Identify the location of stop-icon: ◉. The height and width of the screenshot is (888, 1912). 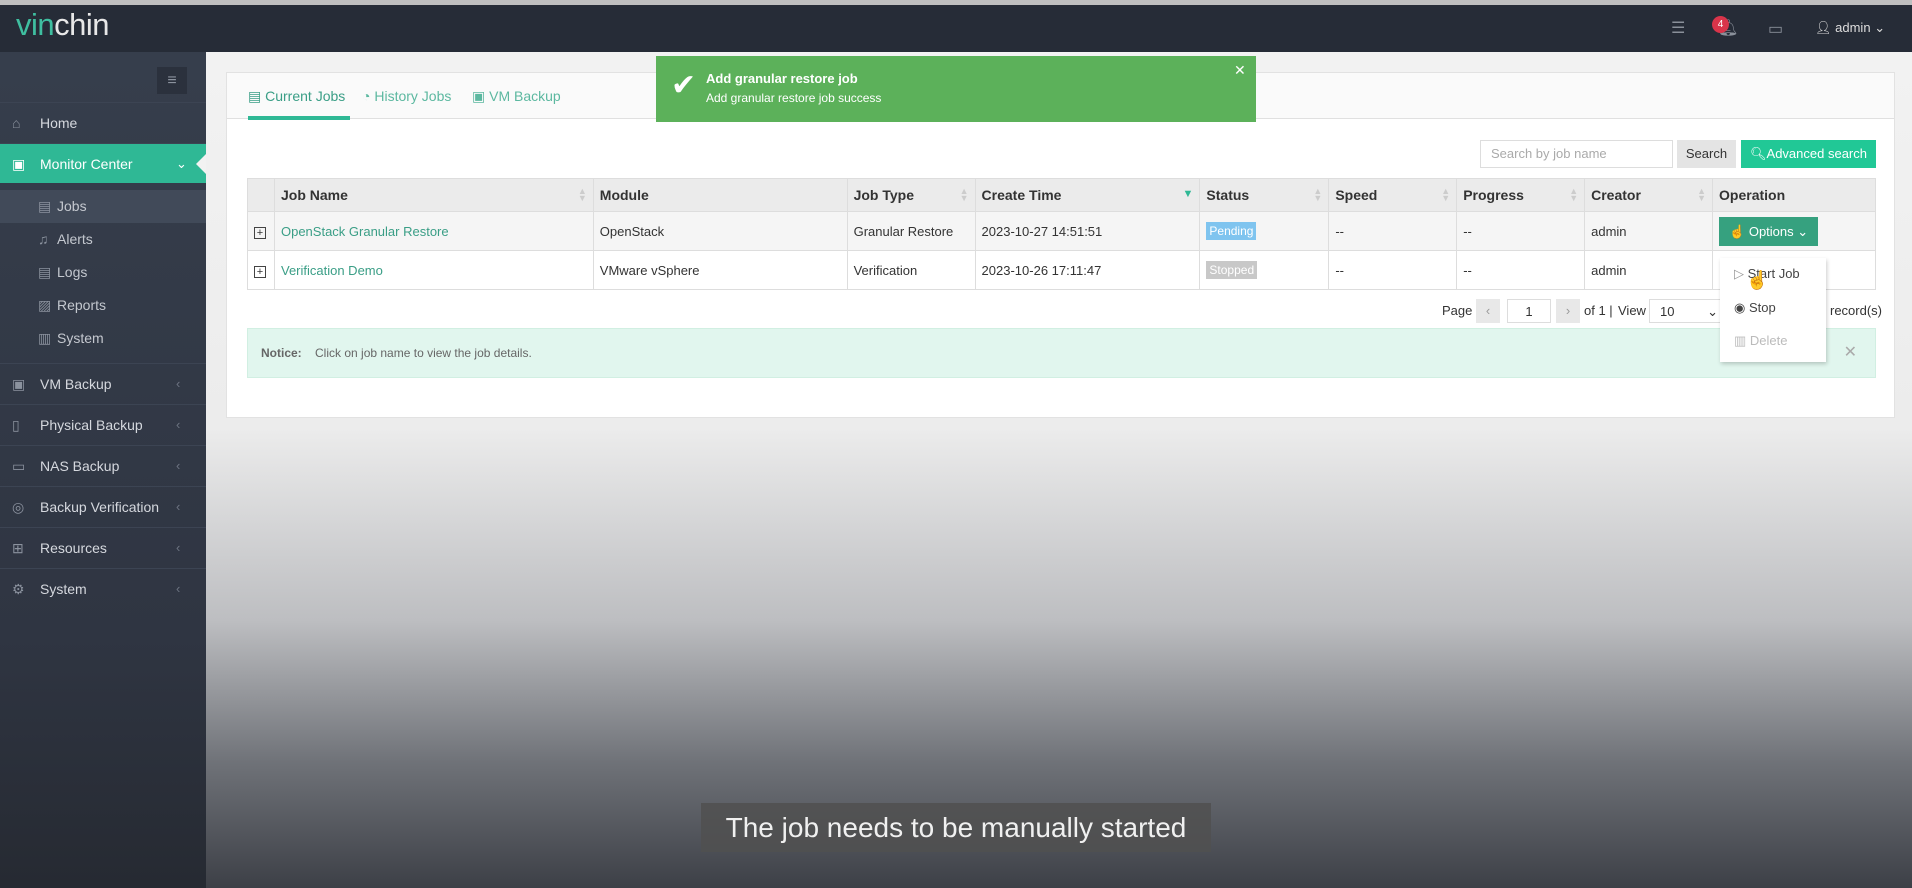
(1740, 307).